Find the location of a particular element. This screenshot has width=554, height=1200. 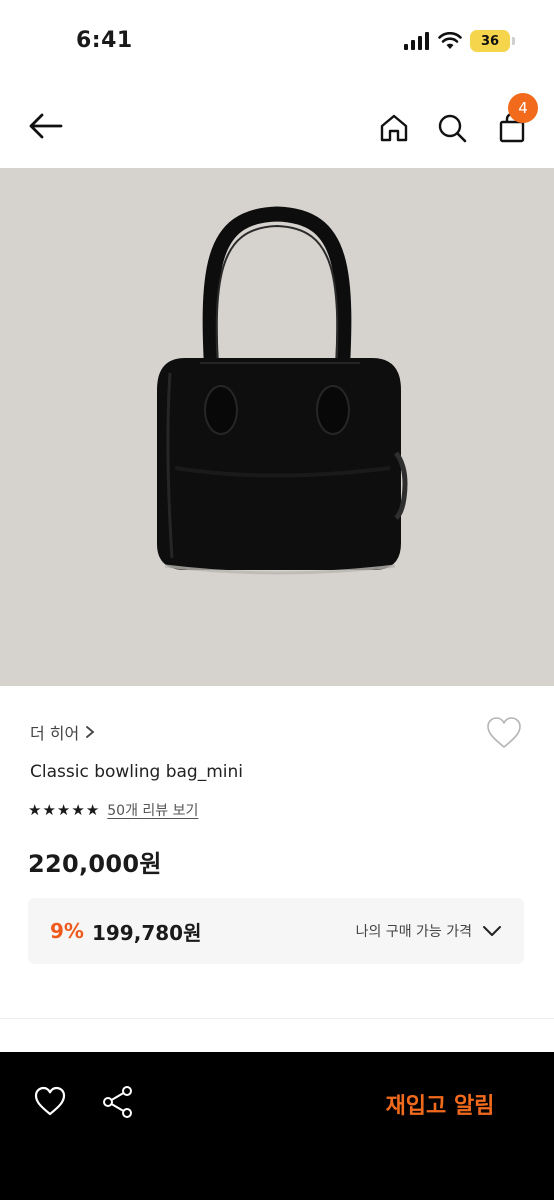

home-icon is located at coordinates (394, 128).